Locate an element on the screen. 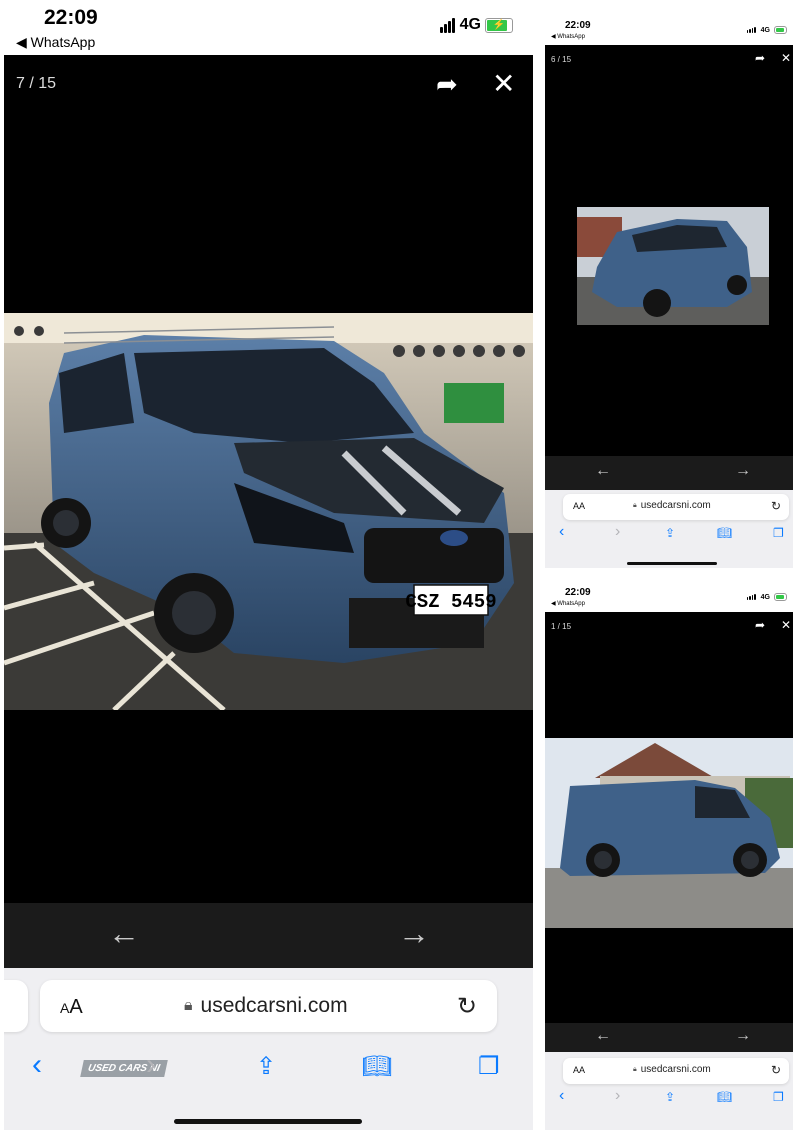 Image resolution: width=793 pixels, height=1130 pixels. thumb-top-van-drawing is located at coordinates (673, 266).